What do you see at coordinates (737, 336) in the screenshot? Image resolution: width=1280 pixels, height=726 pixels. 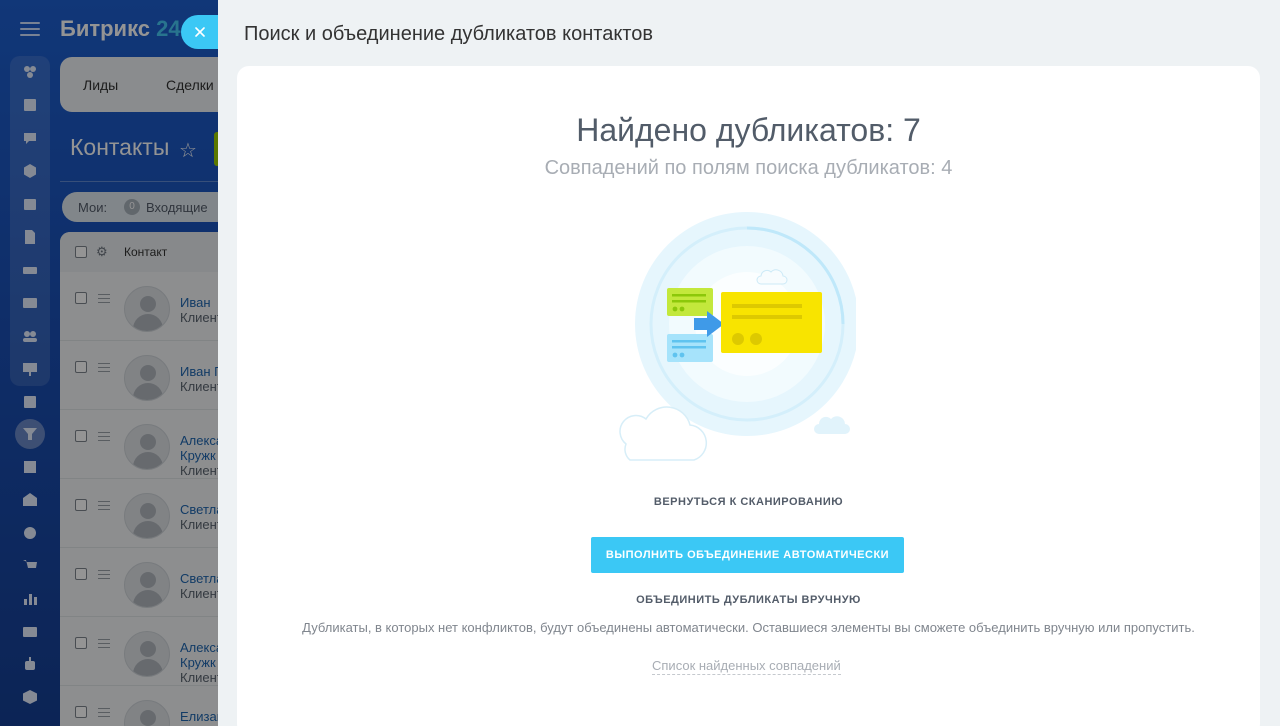 I see `merge-illustration` at bounding box center [737, 336].